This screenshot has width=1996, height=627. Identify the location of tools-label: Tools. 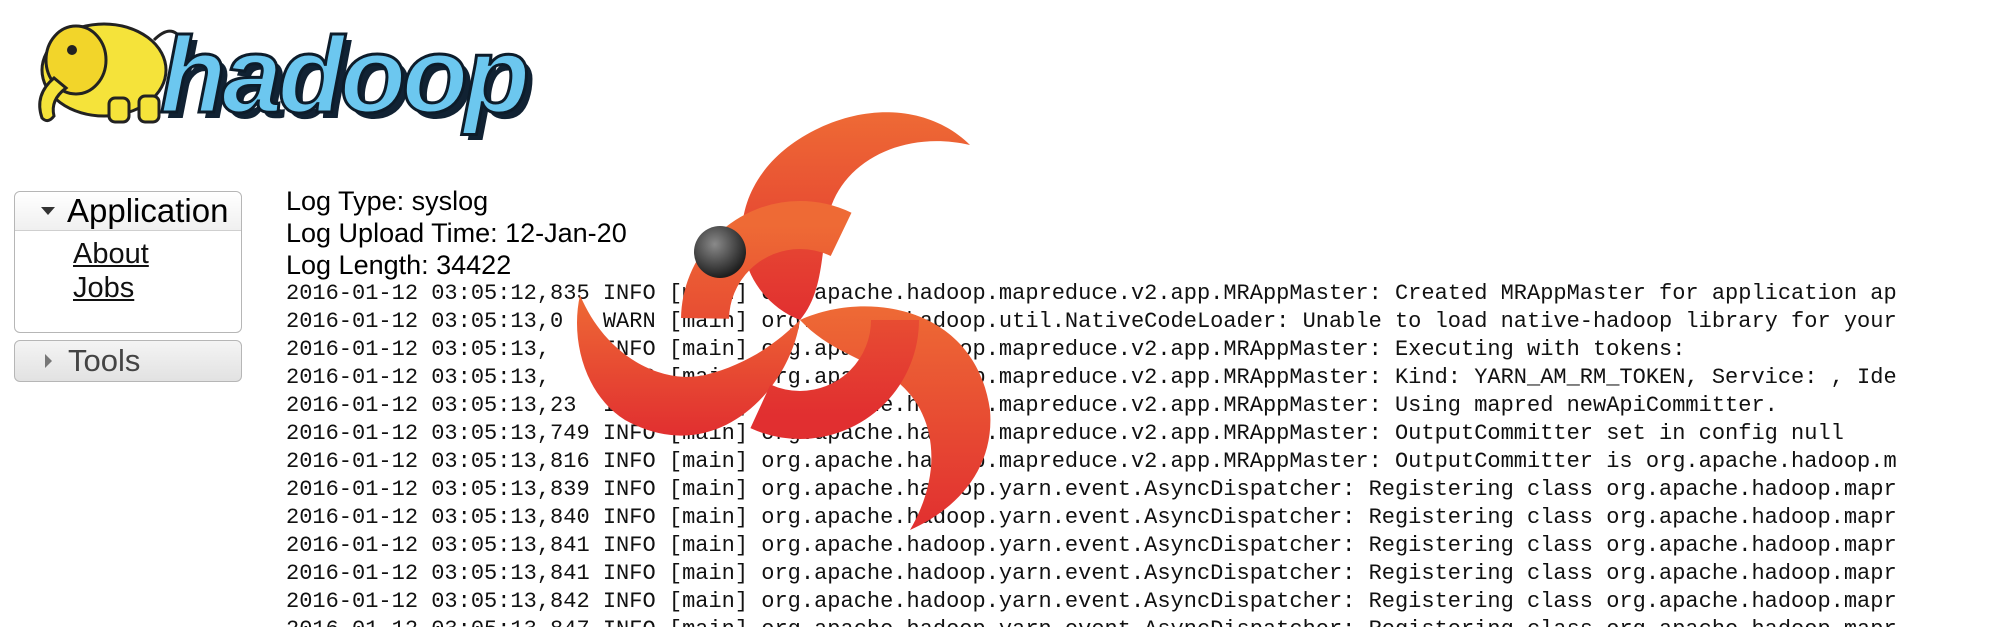
(104, 360).